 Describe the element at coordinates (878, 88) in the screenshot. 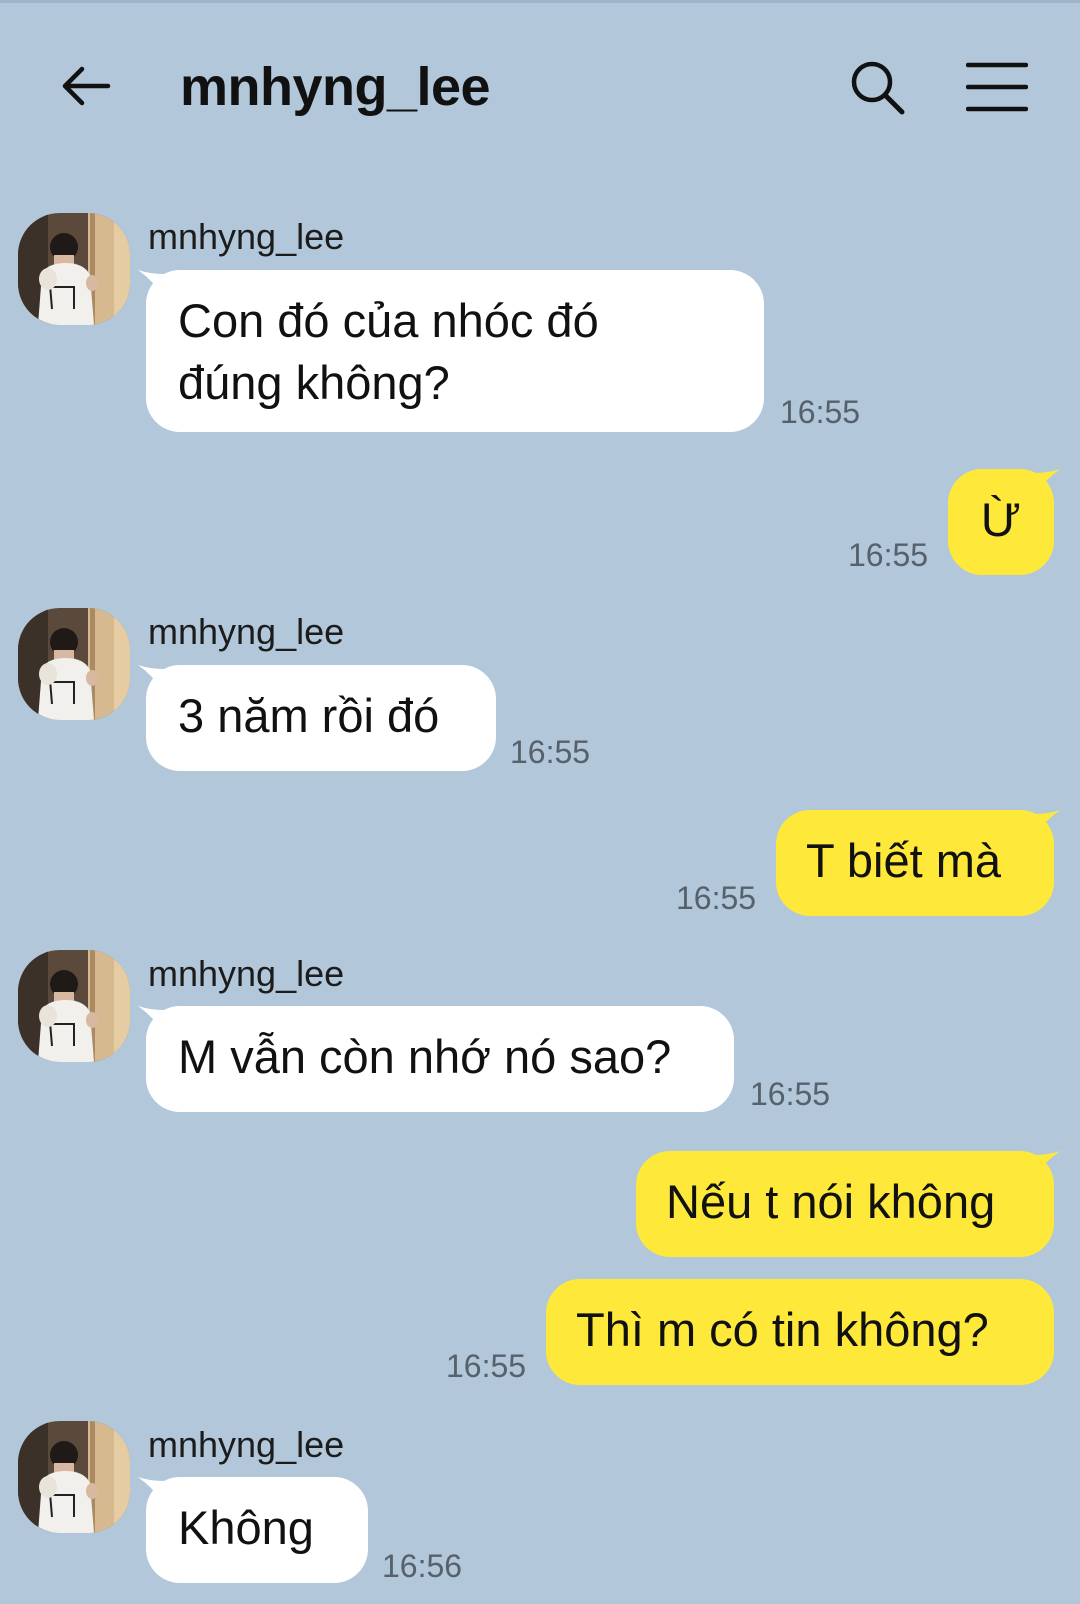

I see `search-icon` at that location.